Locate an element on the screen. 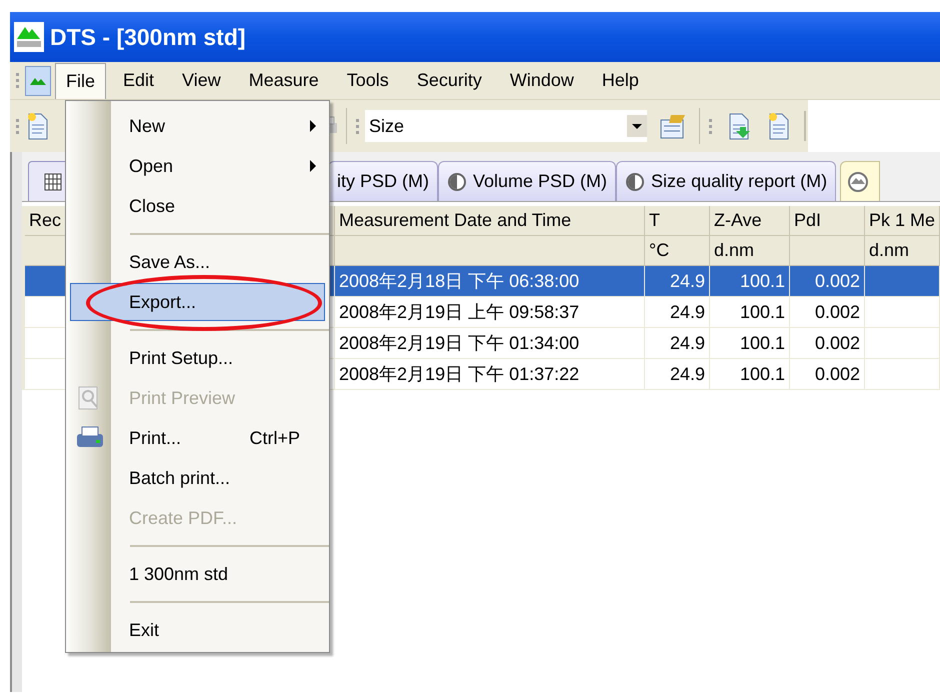 This screenshot has height=695, width=940. table-cell: 100.1 is located at coordinates (750, 374).